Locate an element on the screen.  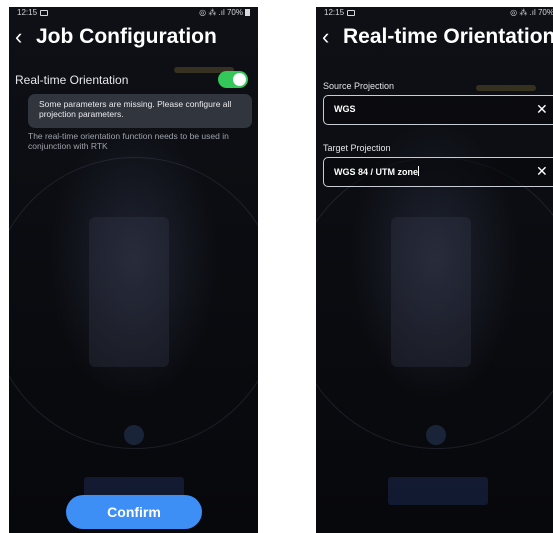
target-projection-value-wrap: WGS 84 / UTM zone is located at coordinates (377, 171).